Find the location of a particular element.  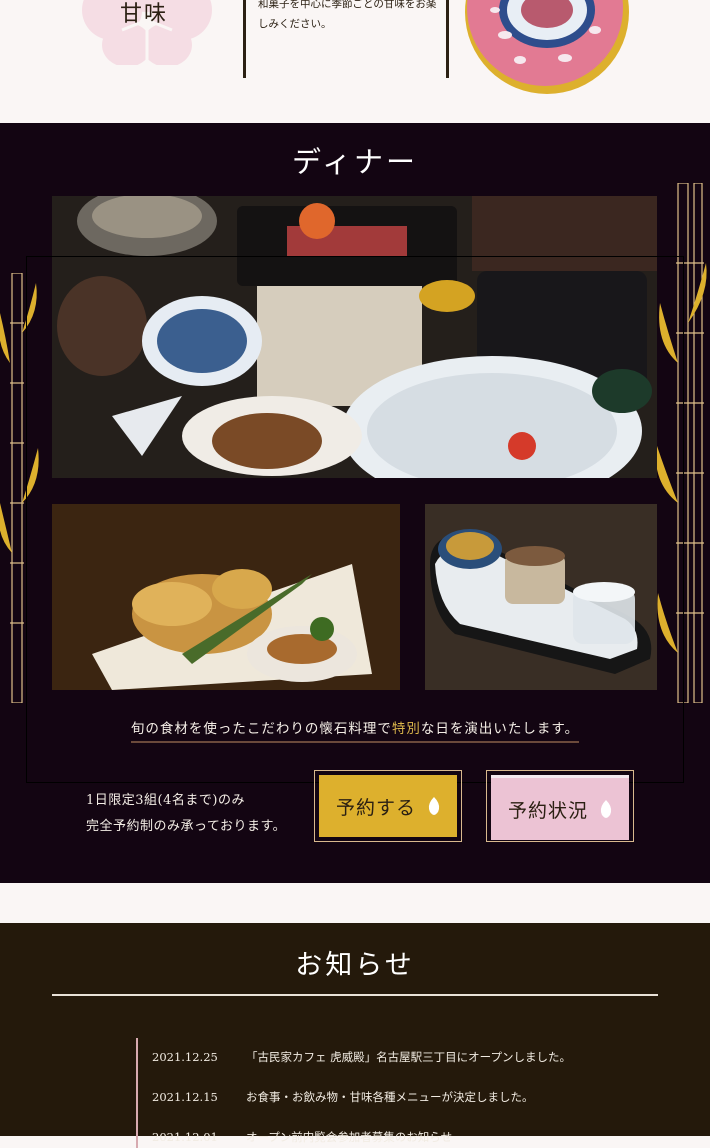

sweets-section: 甘味 和菓子を中心に季節ごとの甘味をお楽しみください。 is located at coordinates (355, 61).